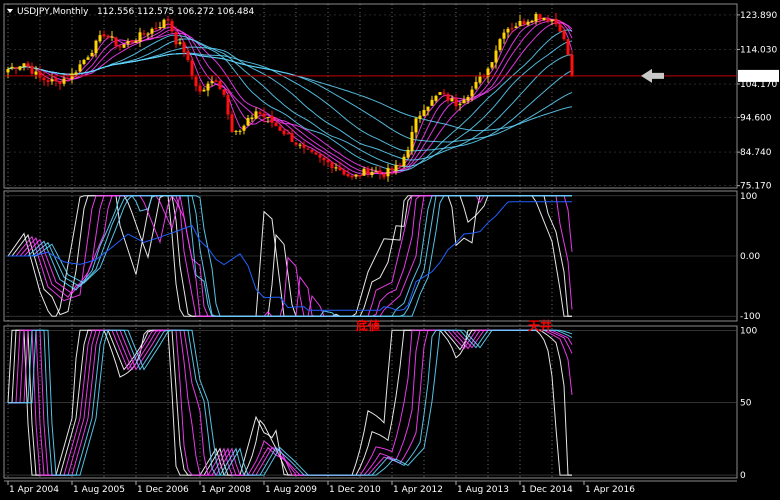 This screenshot has height=500, width=780. I want to click on chart-symbol: USDJPY,Monthly, so click(53, 12).